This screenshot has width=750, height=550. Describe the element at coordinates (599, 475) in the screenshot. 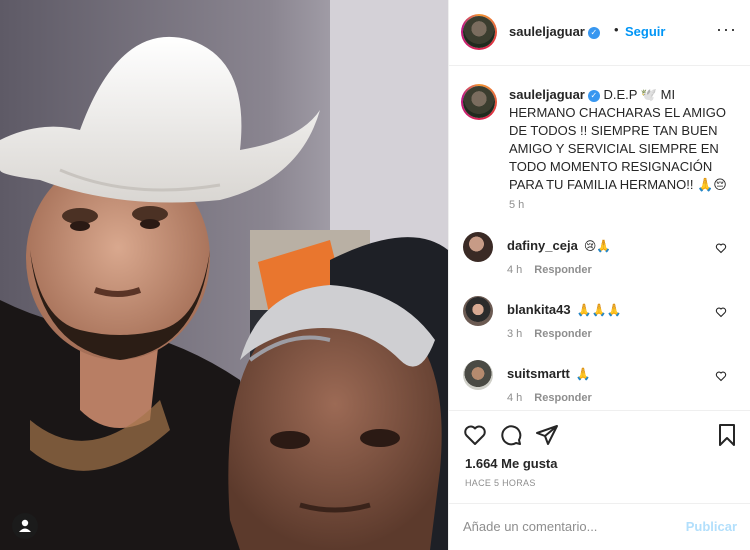

I see `post-actions: 1.664 Me gusta HACE 5 HORAS Publicar` at that location.